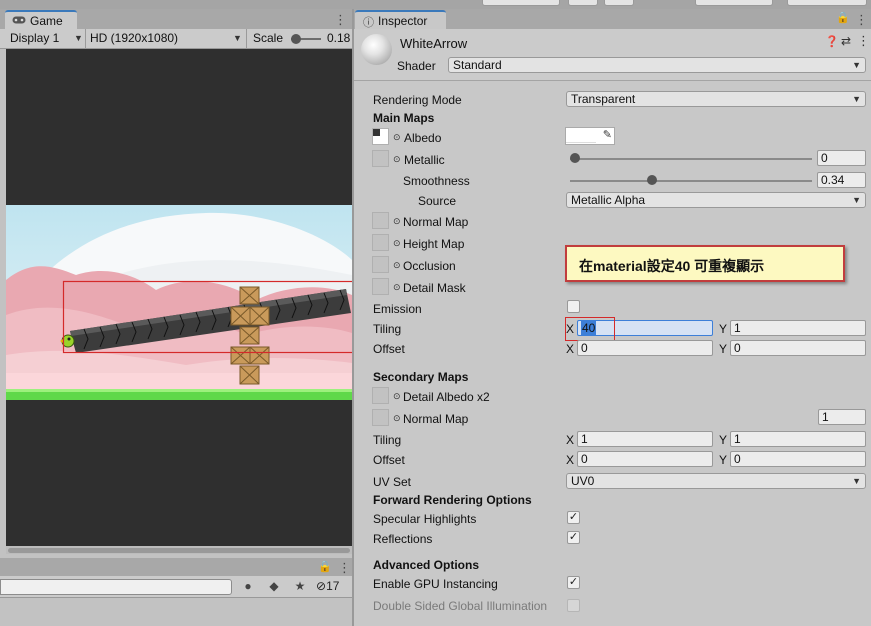 This screenshot has width=871, height=626. What do you see at coordinates (603, 99) in the screenshot?
I see `rendering-mode-value: Transparent` at bounding box center [603, 99].